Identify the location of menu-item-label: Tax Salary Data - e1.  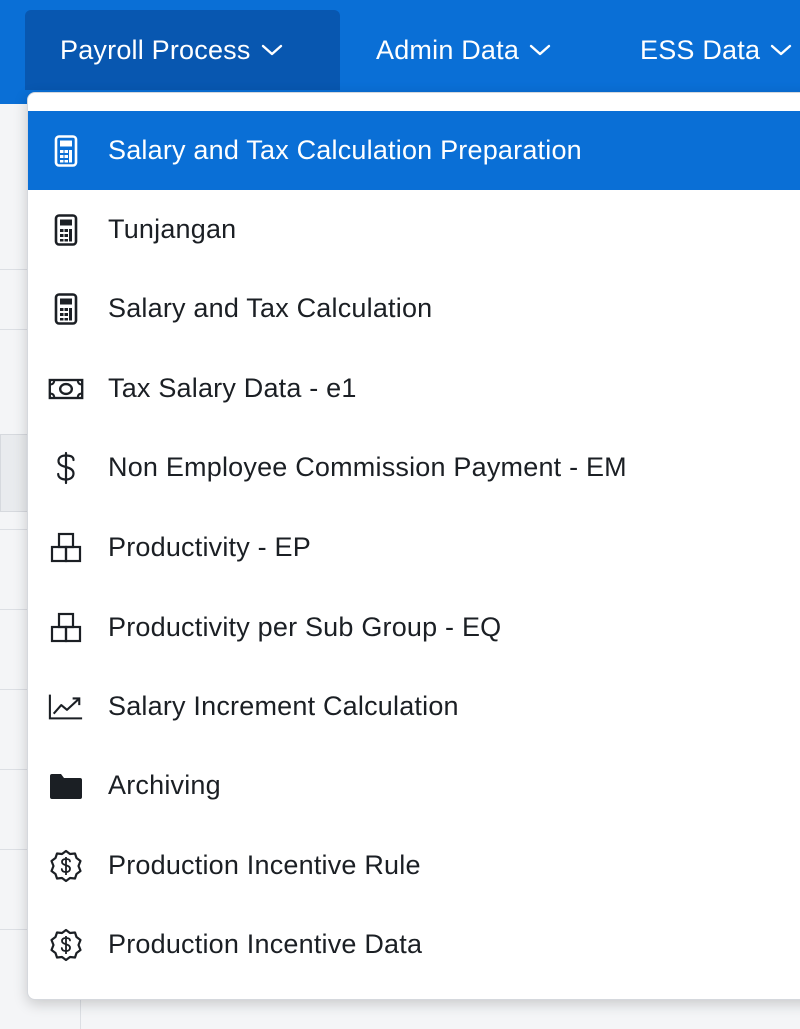
(232, 388).